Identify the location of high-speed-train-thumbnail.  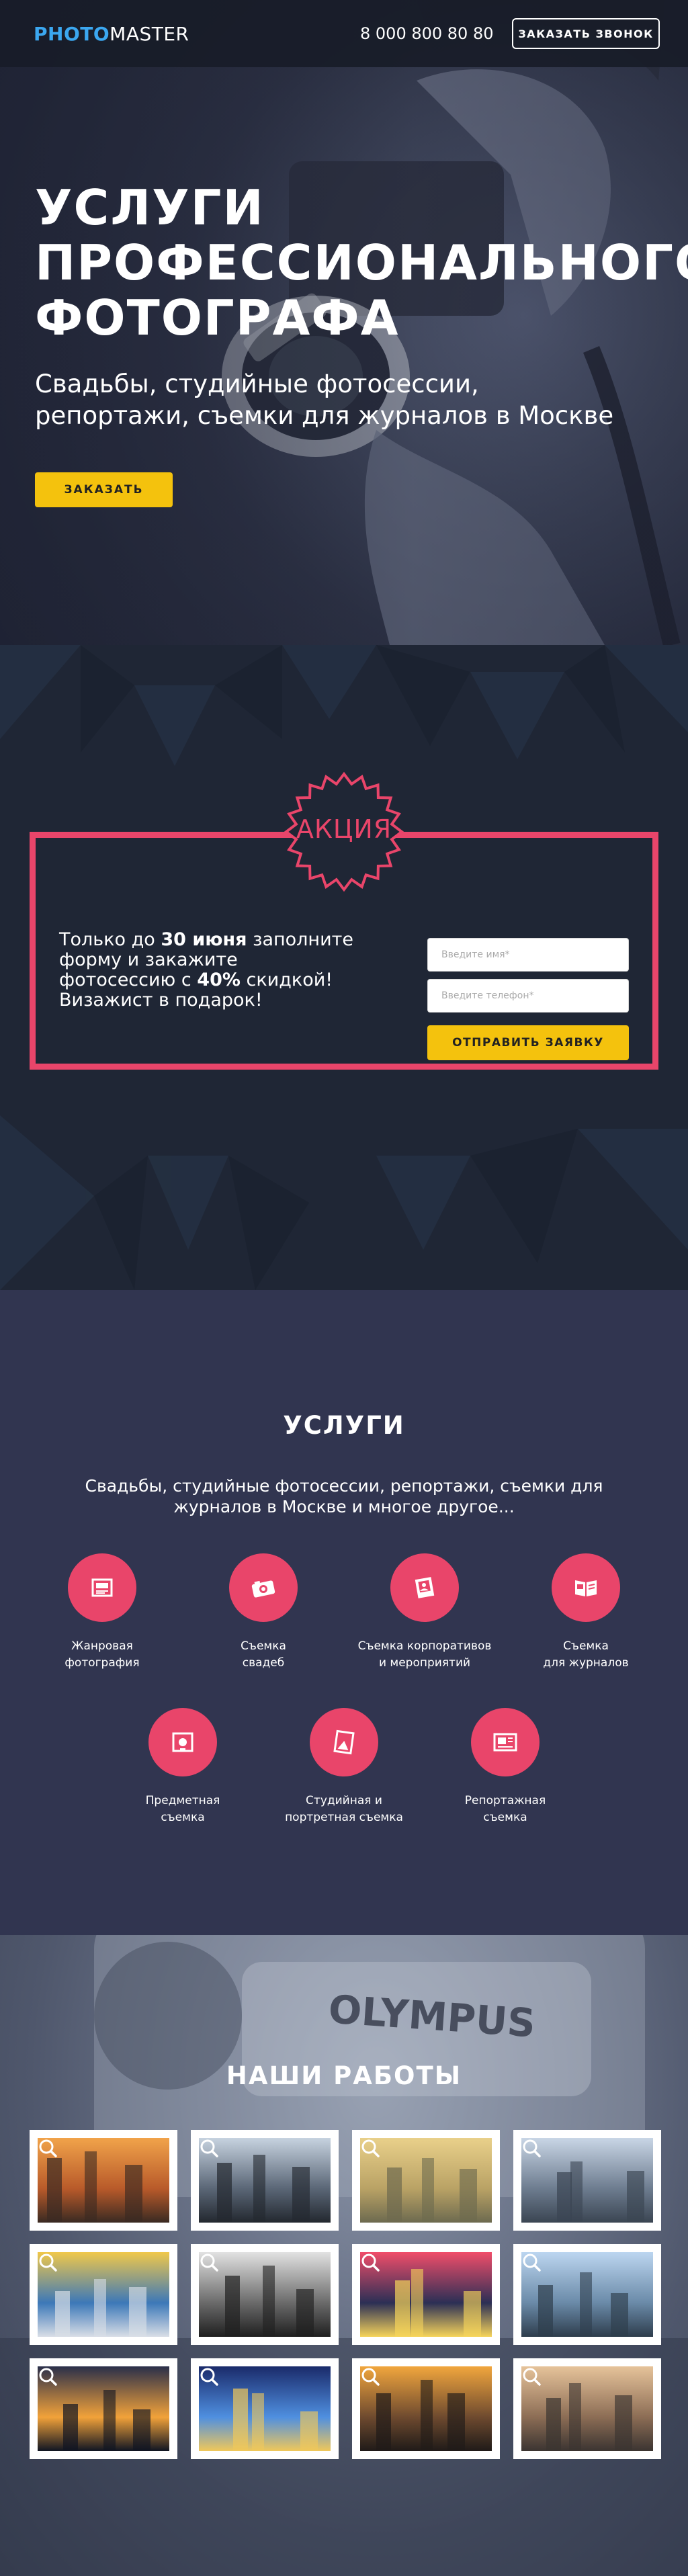
(103, 2294).